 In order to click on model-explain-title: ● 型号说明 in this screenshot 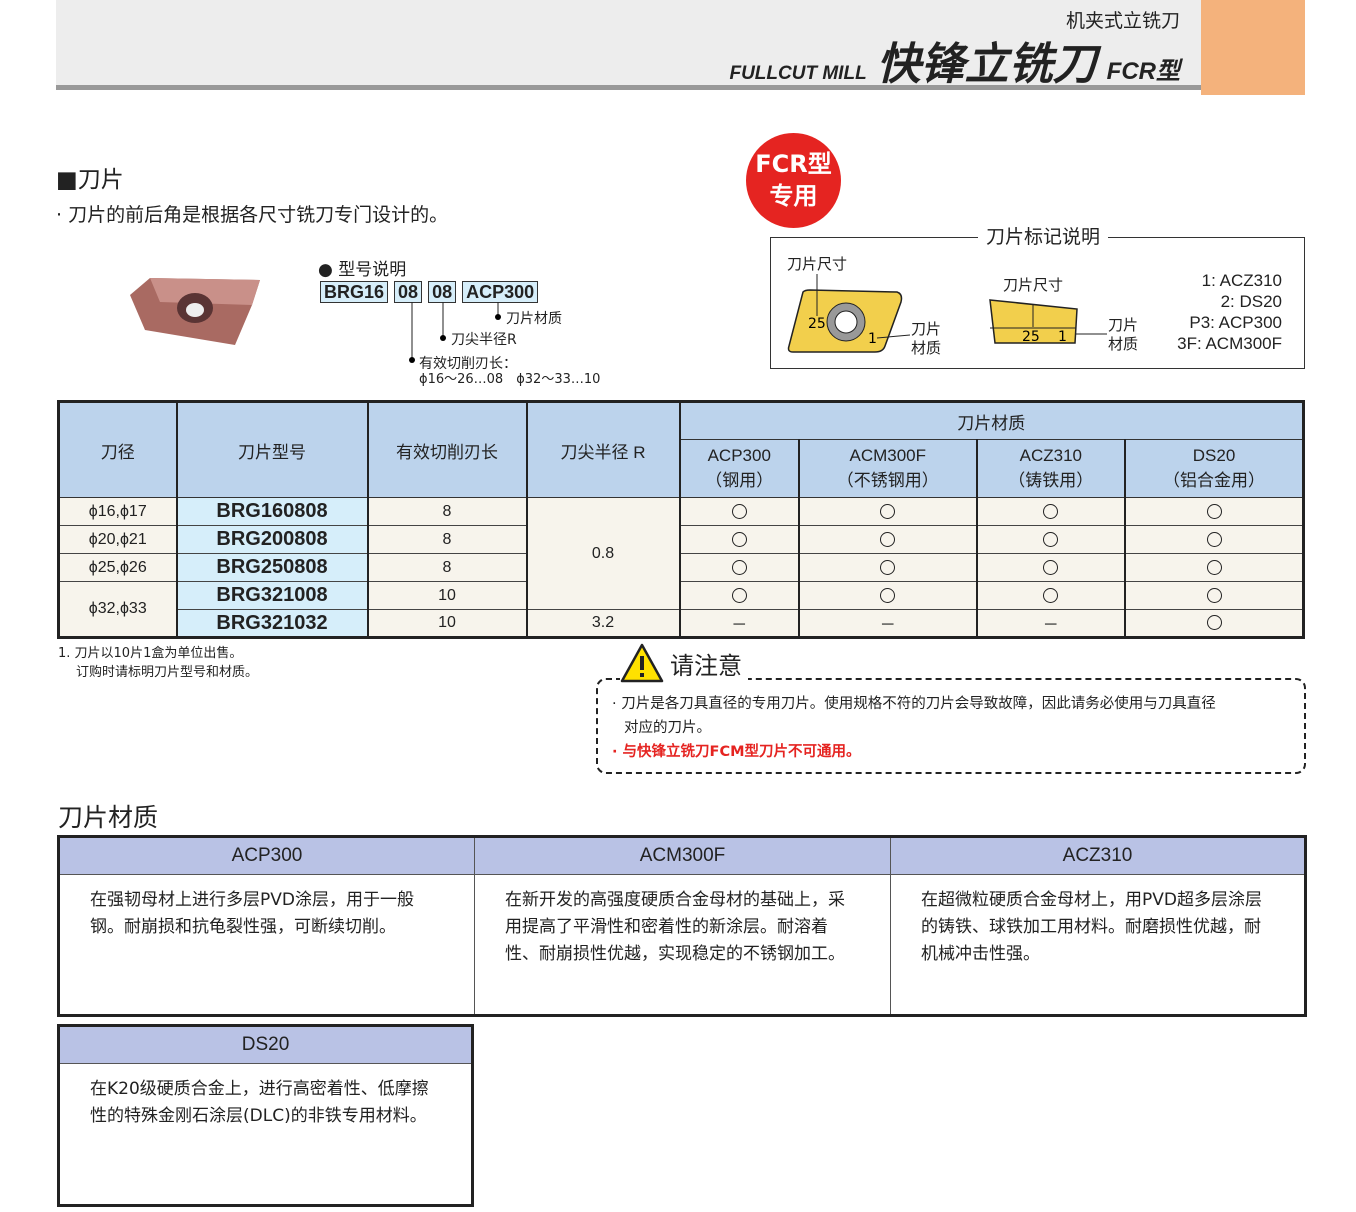, I will do `click(362, 270)`.